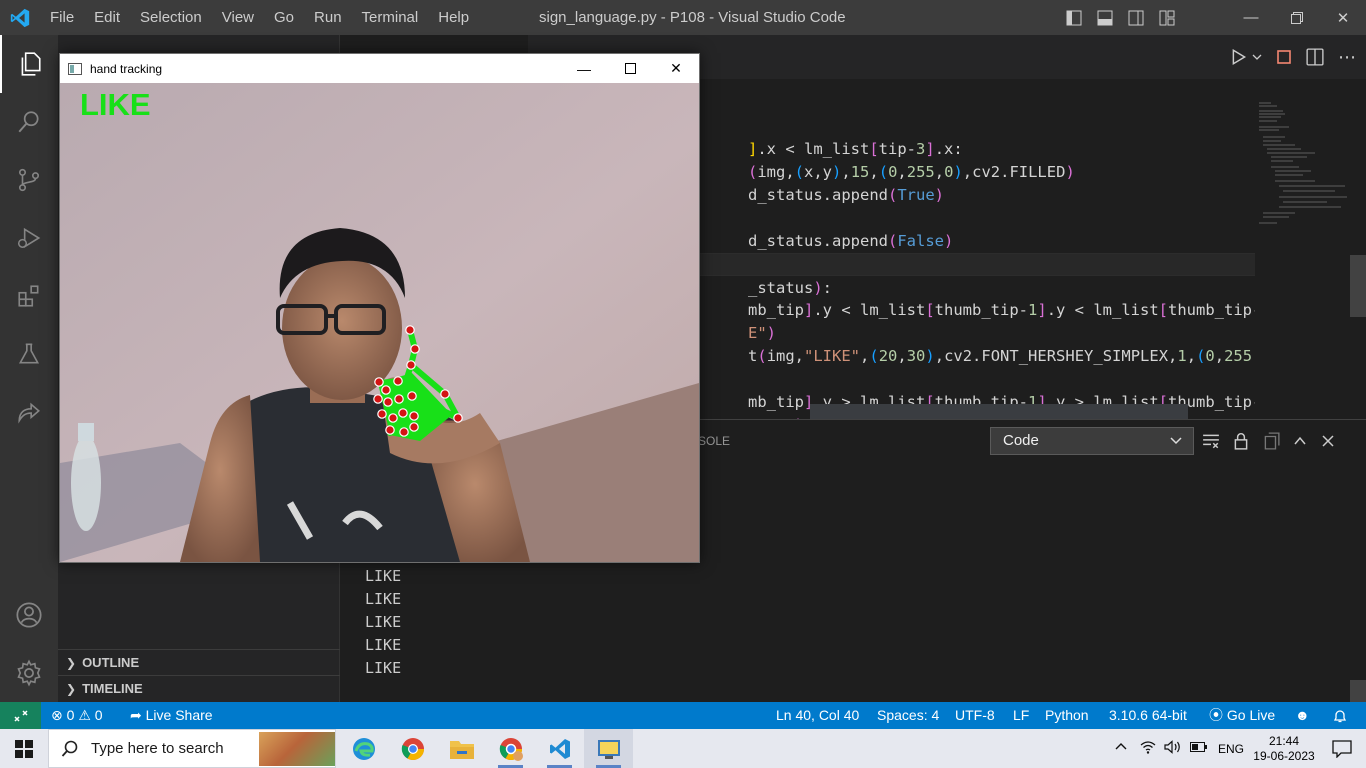 The height and width of the screenshot is (768, 1366). I want to click on app-window-icon, so click(75, 68).